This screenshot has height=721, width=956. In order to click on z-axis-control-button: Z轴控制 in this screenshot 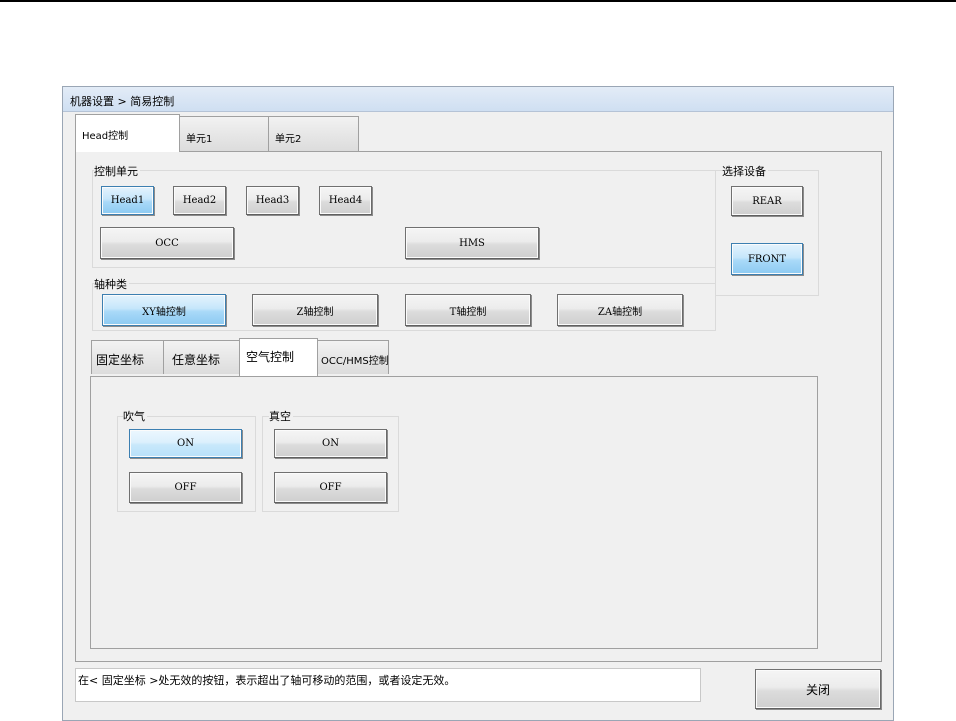, I will do `click(315, 310)`.